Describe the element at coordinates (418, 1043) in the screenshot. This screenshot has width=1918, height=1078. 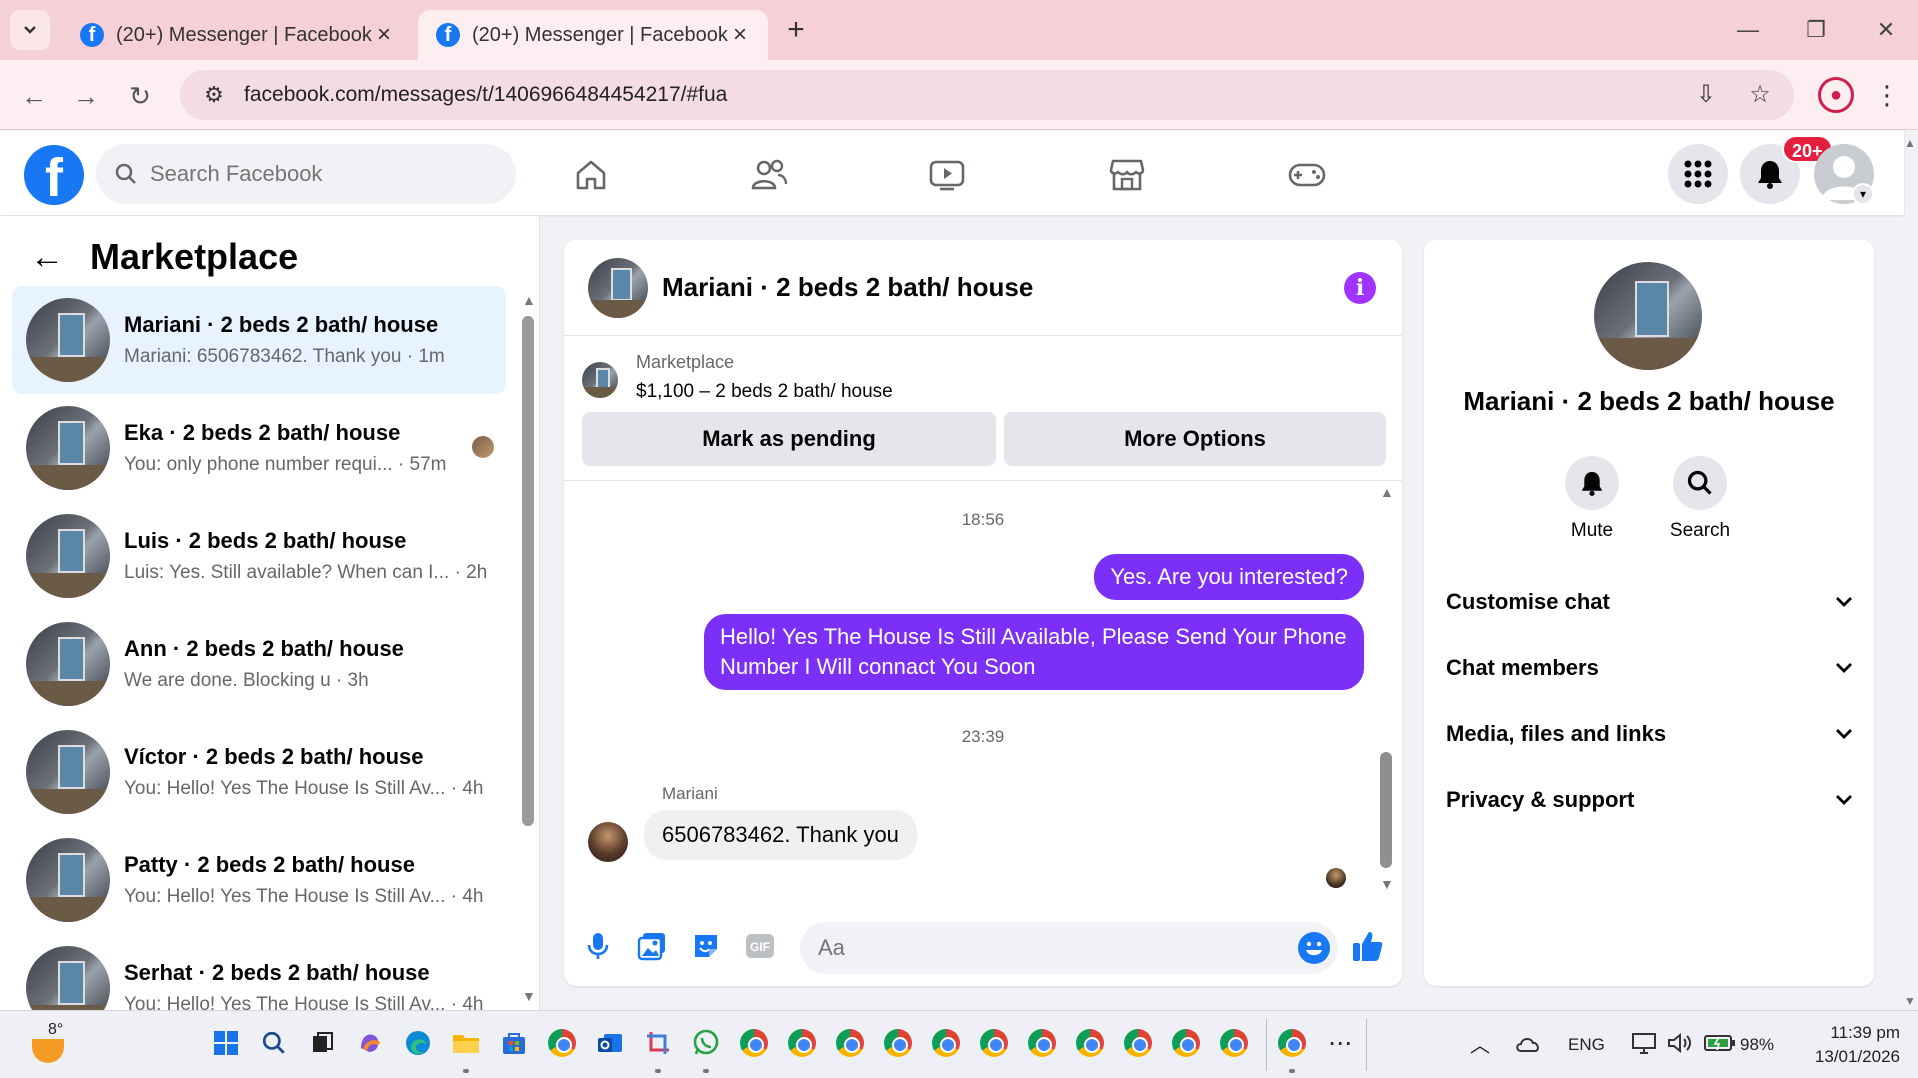
I see `edge-app` at that location.